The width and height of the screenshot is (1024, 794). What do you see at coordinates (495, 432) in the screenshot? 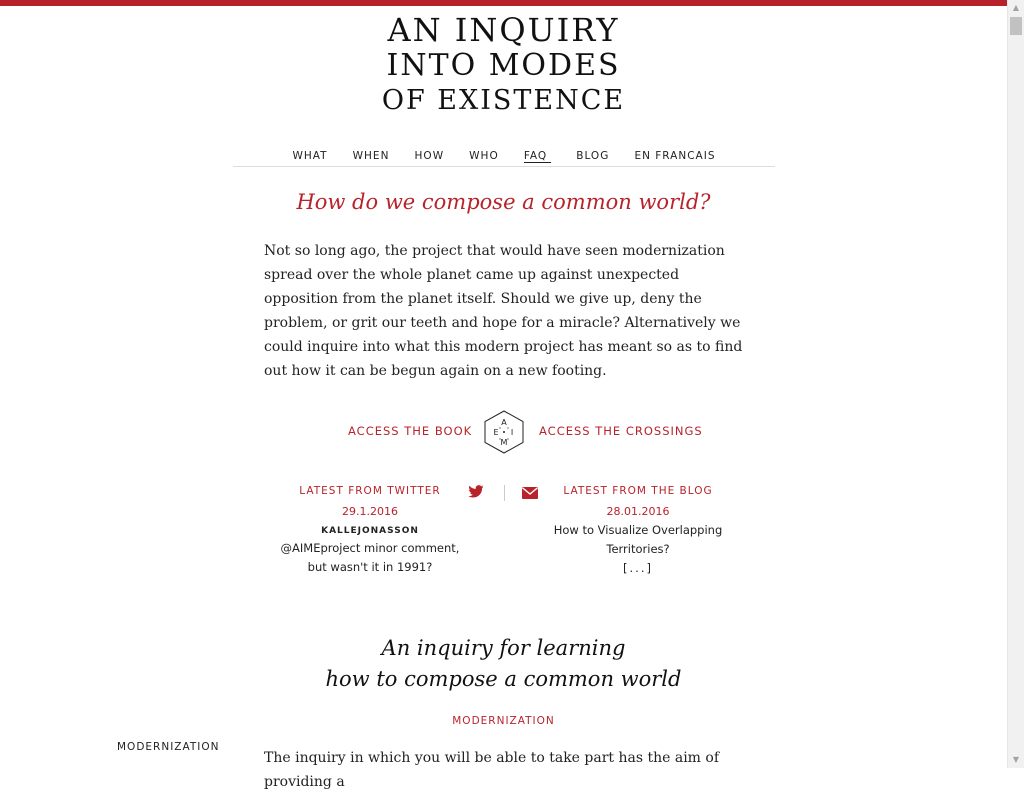
I see `logo-letter-e: E` at bounding box center [495, 432].